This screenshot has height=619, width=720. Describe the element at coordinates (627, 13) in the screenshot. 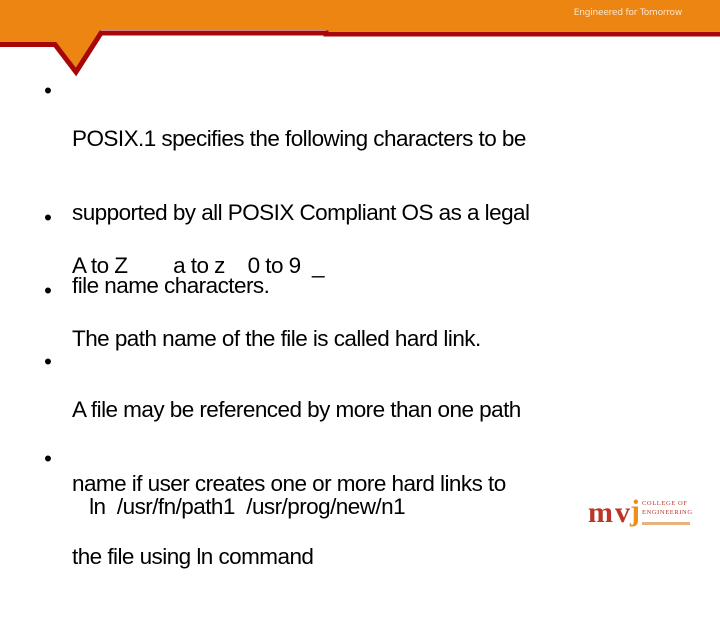

I see `header-tagline: Engineered for Tomorrow` at that location.